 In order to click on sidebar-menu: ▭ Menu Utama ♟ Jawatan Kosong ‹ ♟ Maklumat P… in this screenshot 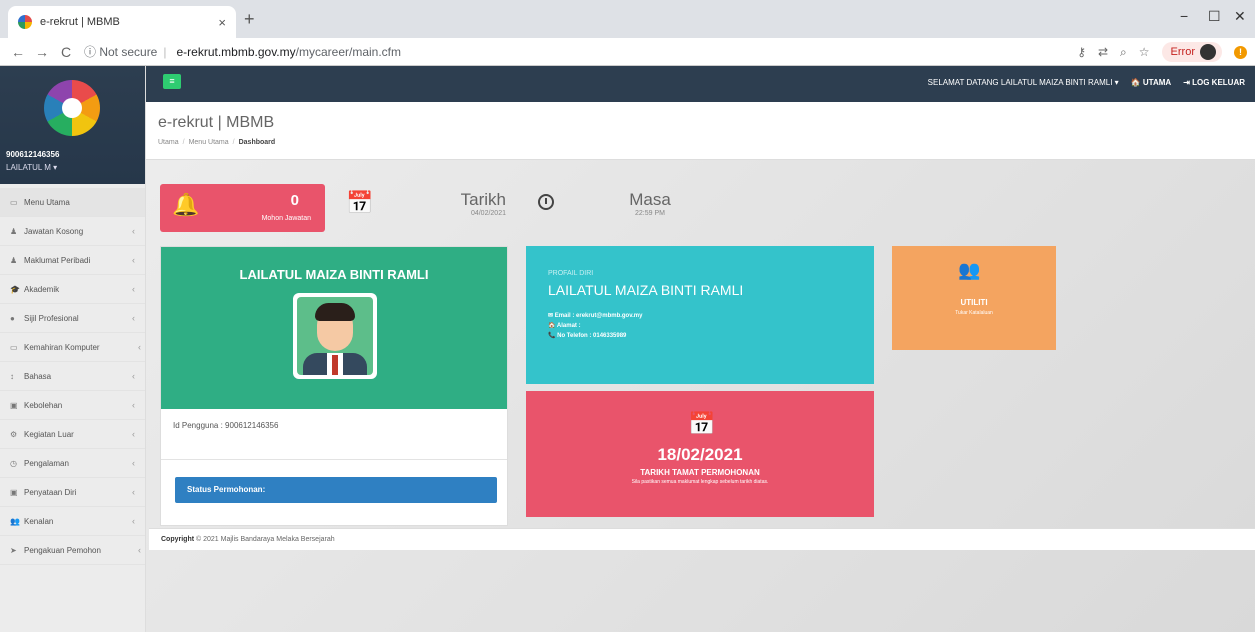, I will do `click(72, 374)`.